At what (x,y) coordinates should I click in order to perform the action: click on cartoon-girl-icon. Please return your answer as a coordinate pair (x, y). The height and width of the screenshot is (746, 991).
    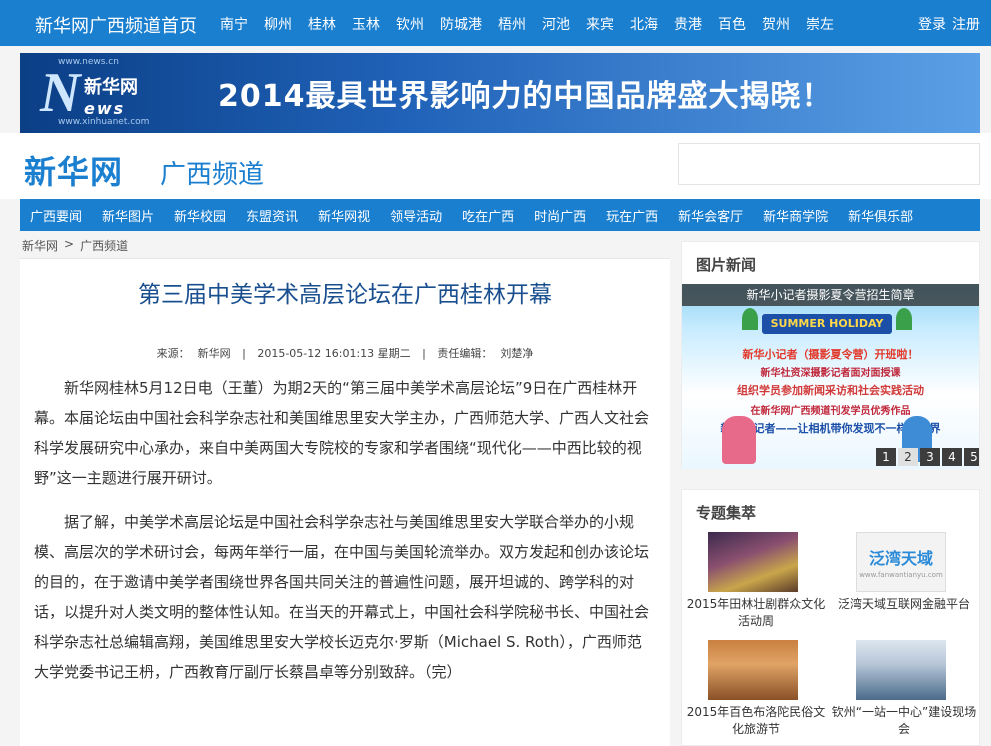
    Looking at the image, I should click on (739, 440).